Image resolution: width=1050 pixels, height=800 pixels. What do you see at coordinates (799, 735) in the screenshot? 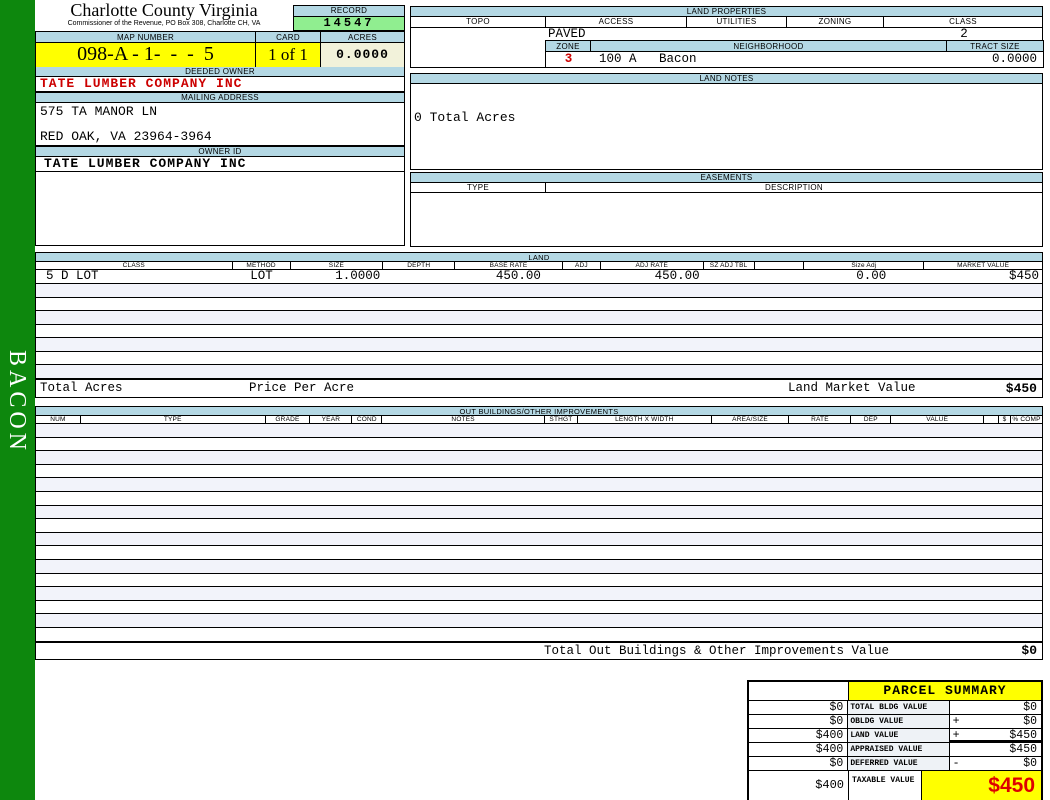
I see `prior-land-value: $400` at bounding box center [799, 735].